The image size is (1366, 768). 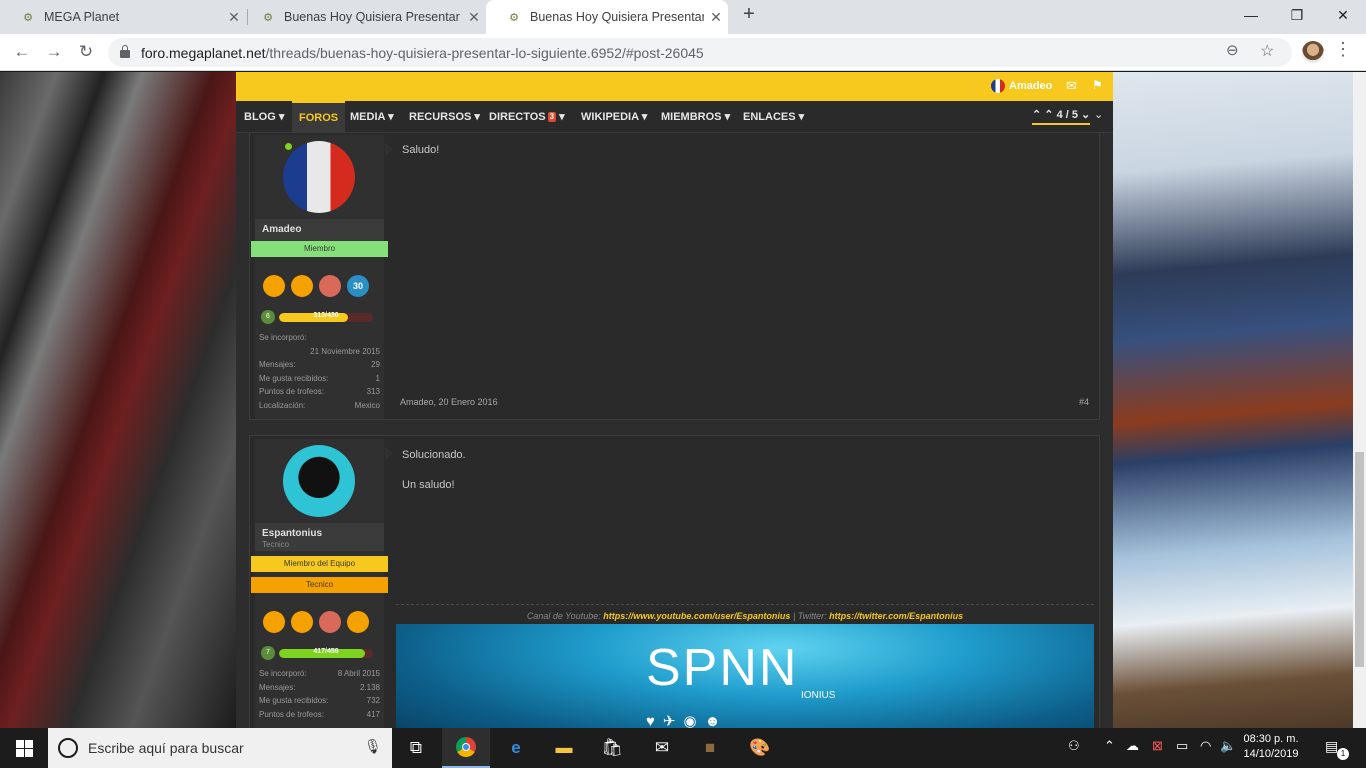 What do you see at coordinates (1098, 114) in the screenshot?
I see `last-page-icon: ⌄` at bounding box center [1098, 114].